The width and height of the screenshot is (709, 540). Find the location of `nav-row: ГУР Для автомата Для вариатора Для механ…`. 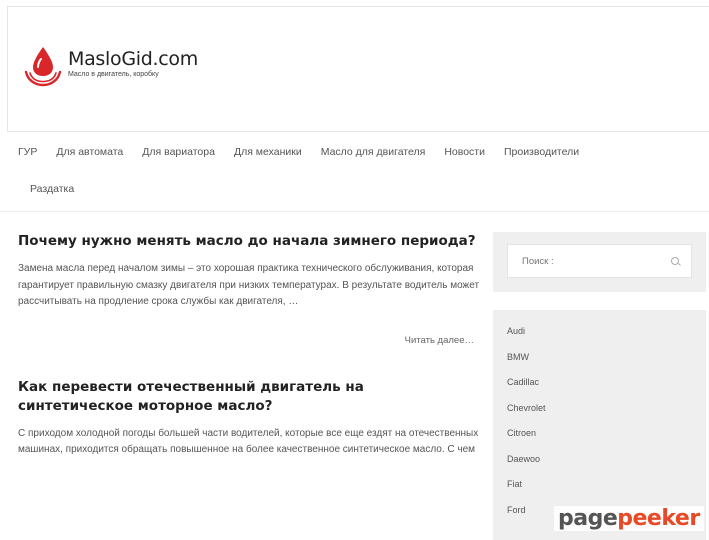

nav-row: ГУР Для автомата Для вариатора Для механ… is located at coordinates (308, 152).